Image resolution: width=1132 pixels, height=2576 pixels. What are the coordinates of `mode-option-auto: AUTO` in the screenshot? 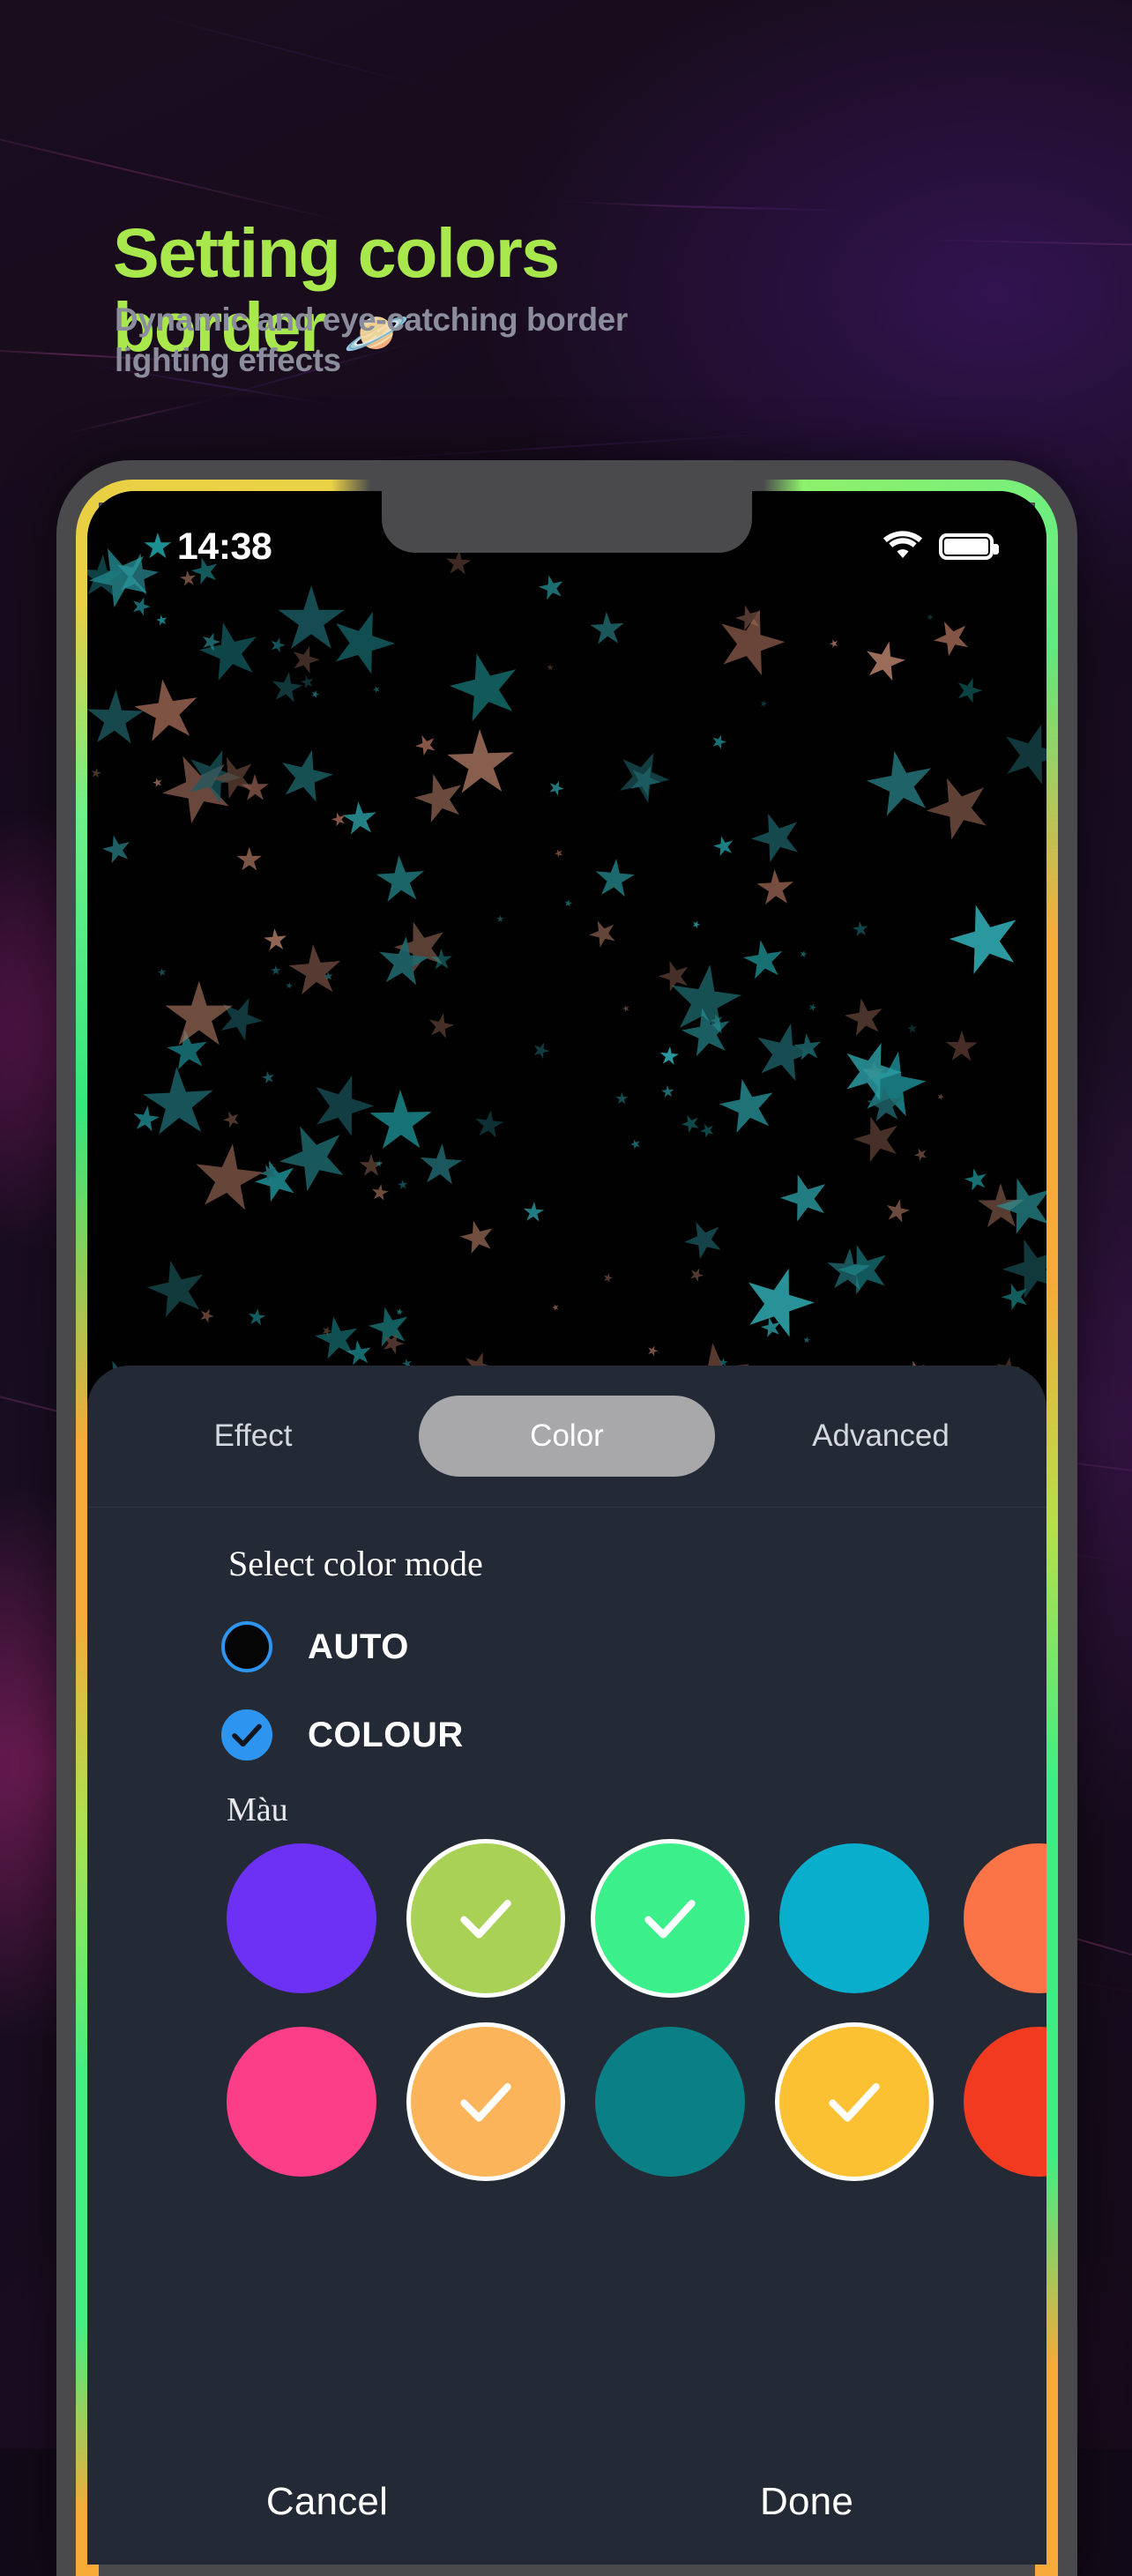 It's located at (566, 1628).